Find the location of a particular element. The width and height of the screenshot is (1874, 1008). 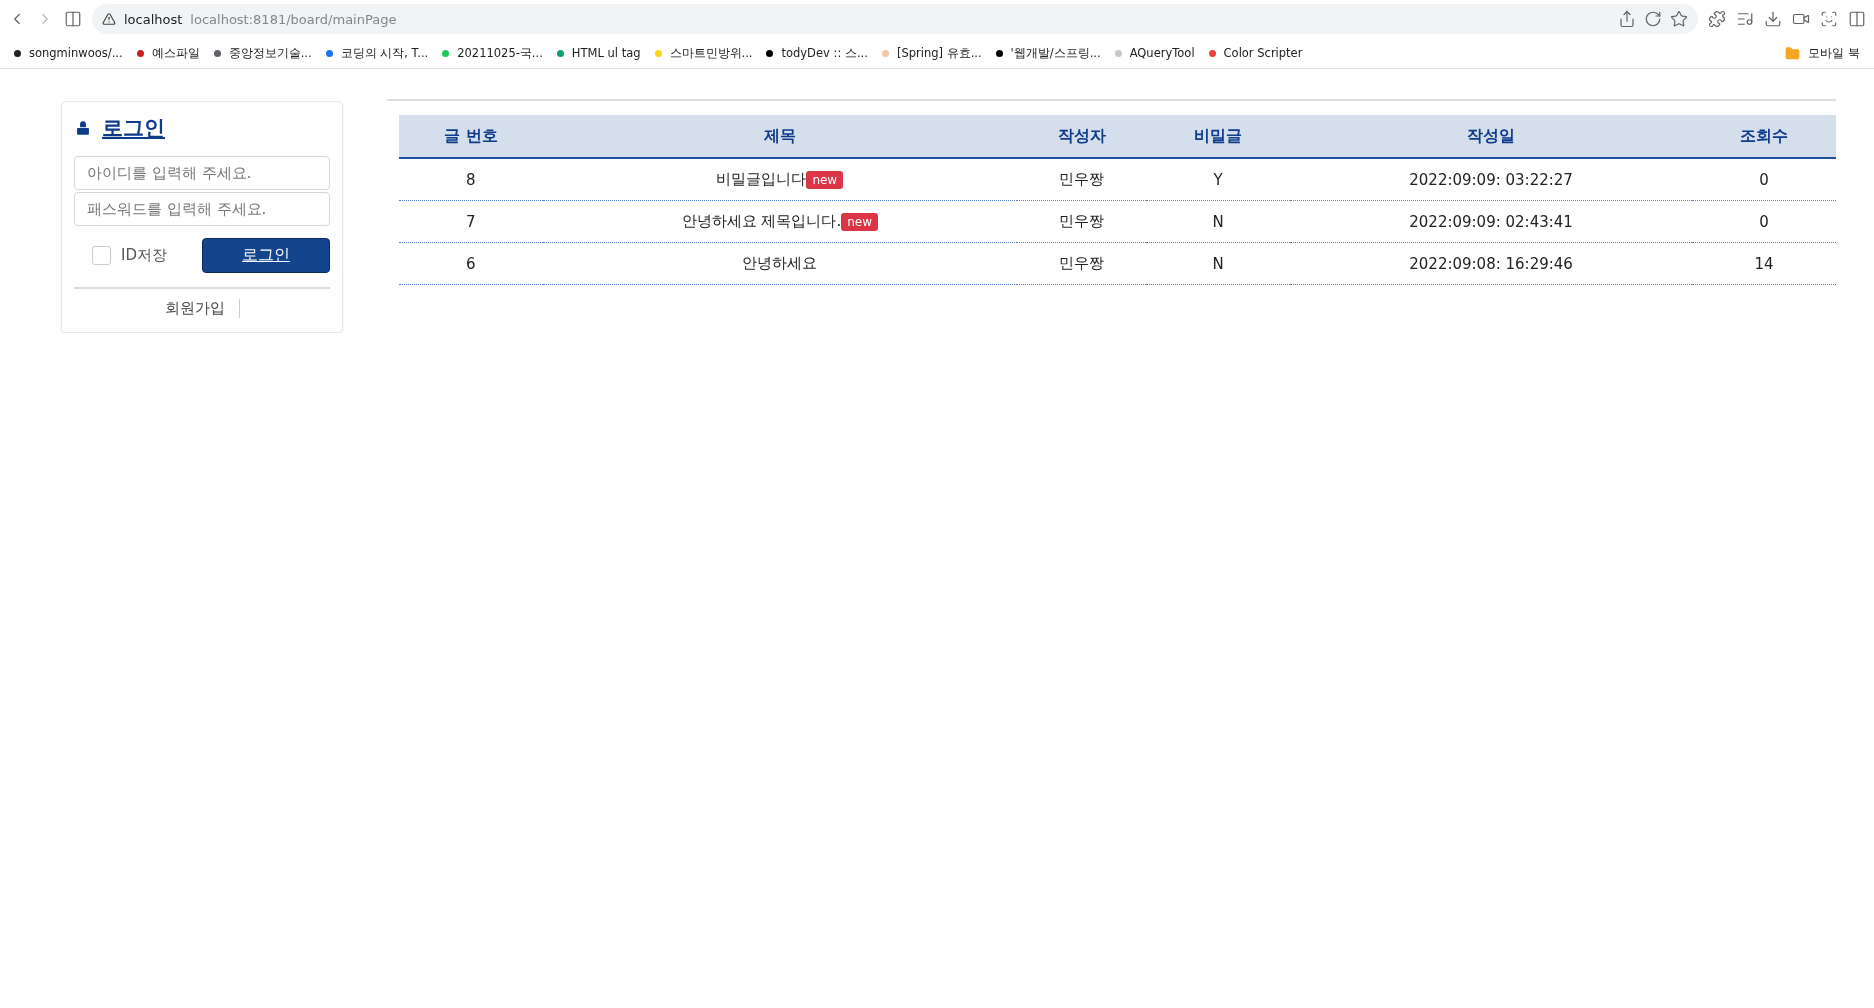

column-header: 비밀글 is located at coordinates (1218, 136).